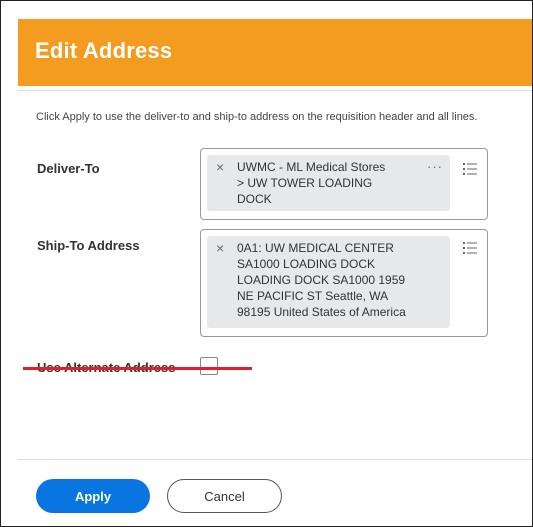  Describe the element at coordinates (104, 50) in the screenshot. I see `dialog-title: Edit Address` at that location.